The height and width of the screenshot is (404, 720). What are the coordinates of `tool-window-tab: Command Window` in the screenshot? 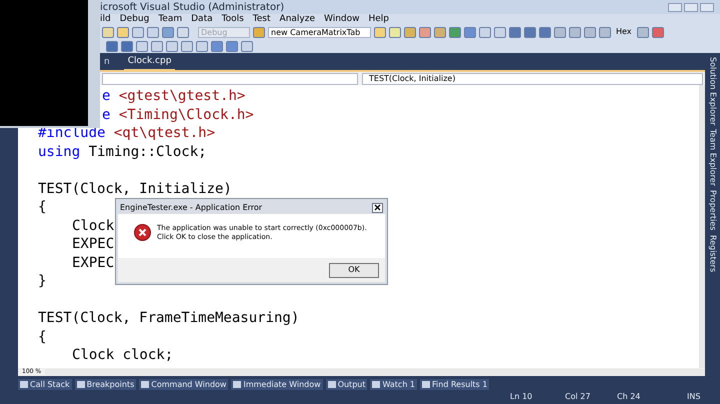 It's located at (183, 384).